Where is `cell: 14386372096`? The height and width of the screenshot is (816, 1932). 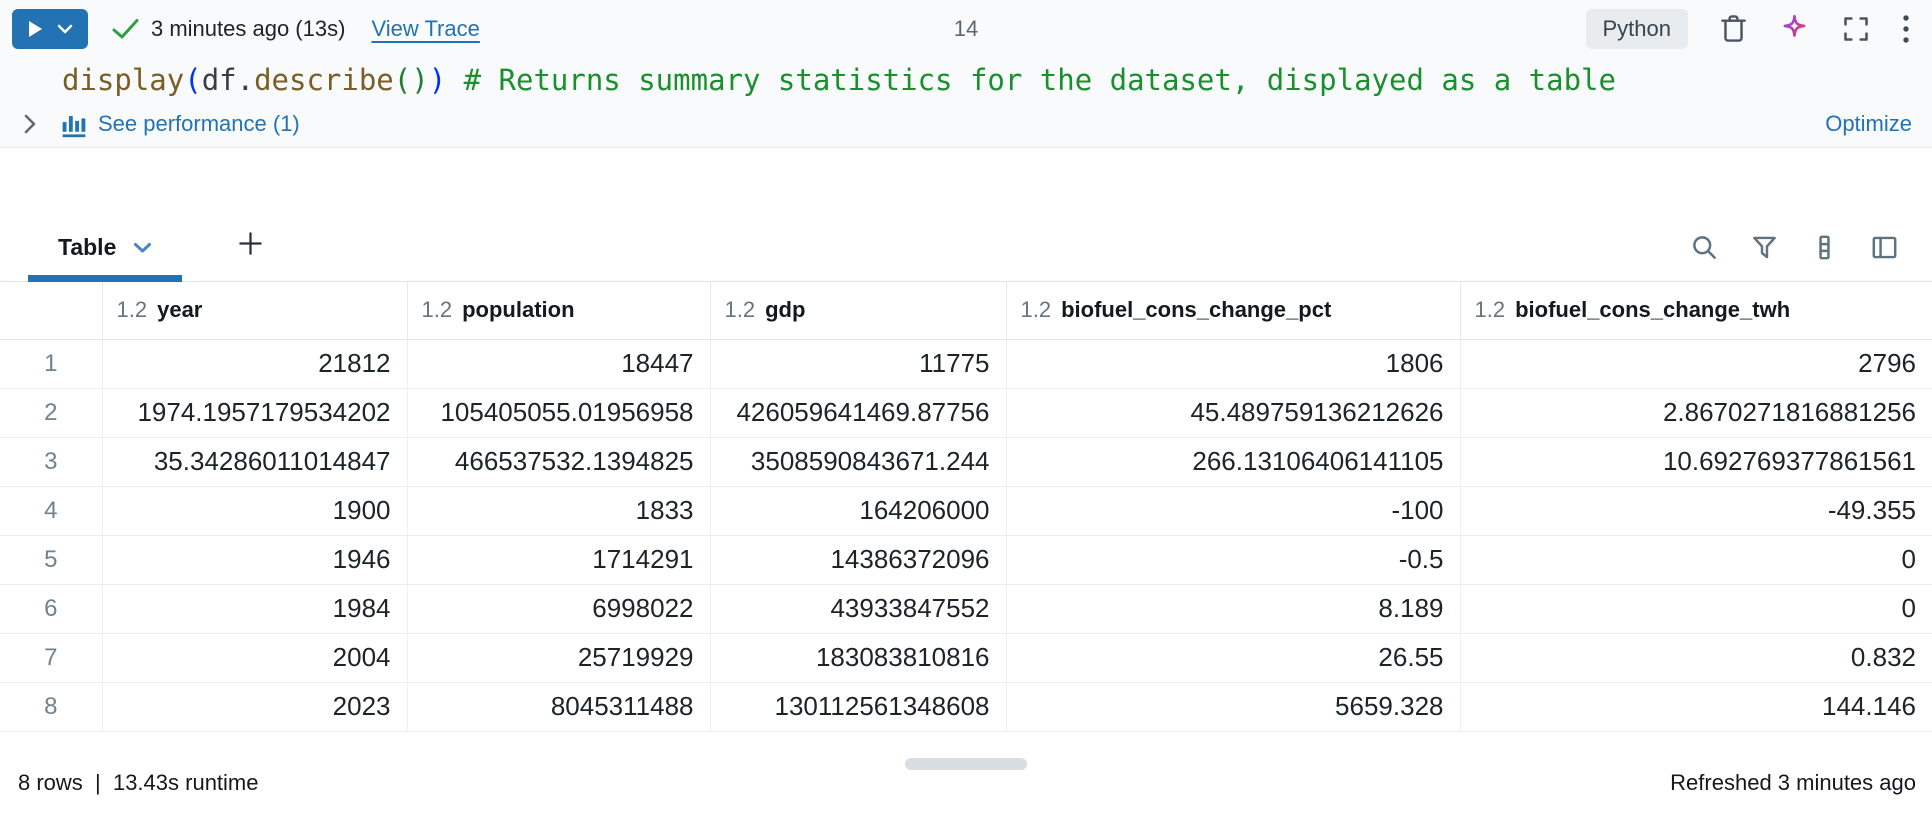 cell: 14386372096 is located at coordinates (858, 560).